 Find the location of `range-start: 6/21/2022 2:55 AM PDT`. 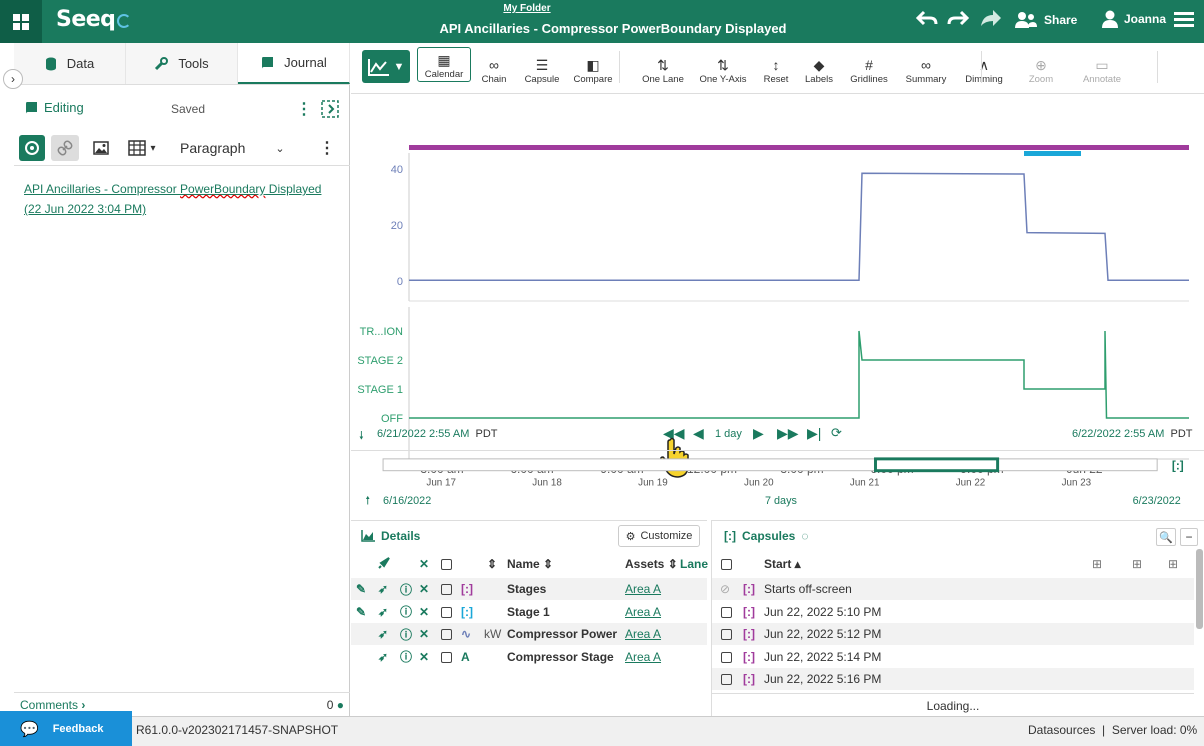

range-start: 6/21/2022 2:55 AM PDT is located at coordinates (437, 434).